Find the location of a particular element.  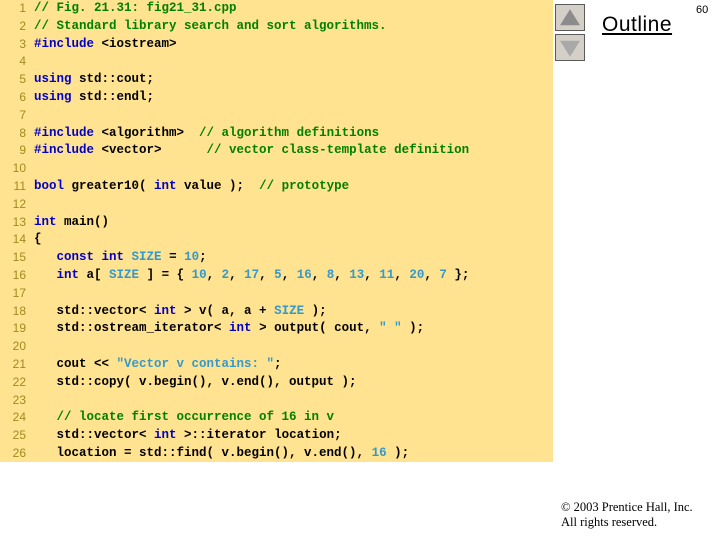

code-text: using std::endl; is located at coordinates (94, 98).